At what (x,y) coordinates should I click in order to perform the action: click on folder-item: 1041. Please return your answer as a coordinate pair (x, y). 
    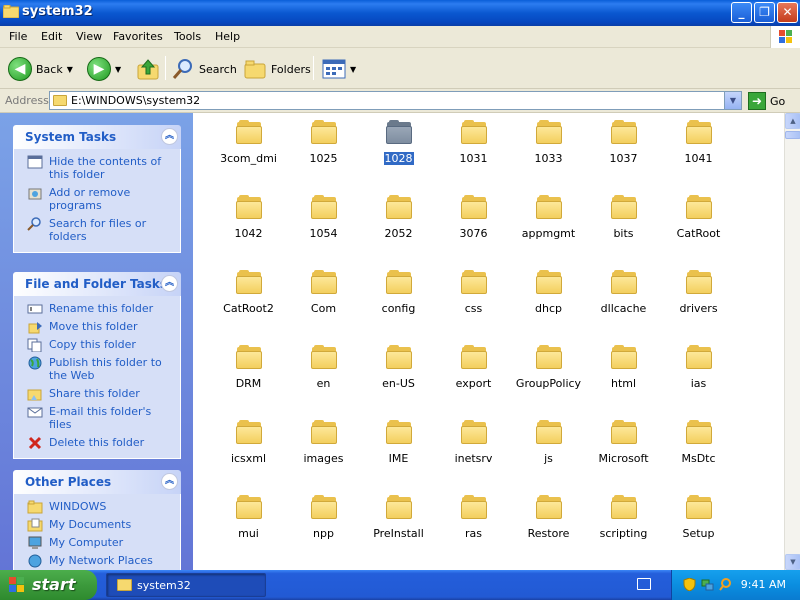
    Looking at the image, I should click on (698, 155).